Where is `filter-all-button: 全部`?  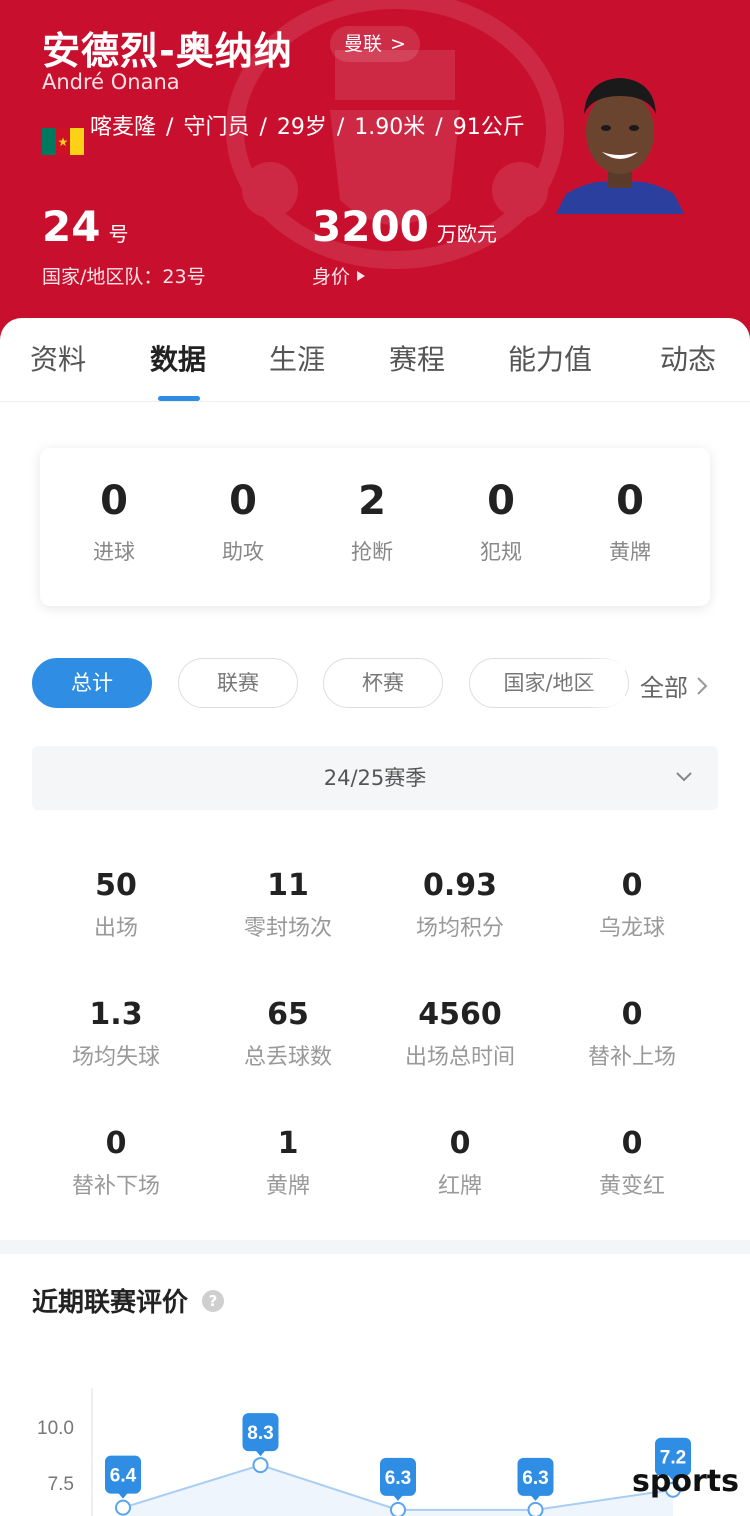
filter-all-button: 全部 is located at coordinates (674, 685).